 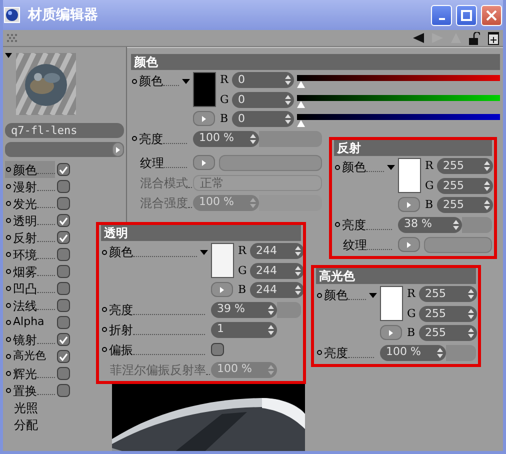 What do you see at coordinates (25, 340) in the screenshot?
I see `channel-label: 镜射` at bounding box center [25, 340].